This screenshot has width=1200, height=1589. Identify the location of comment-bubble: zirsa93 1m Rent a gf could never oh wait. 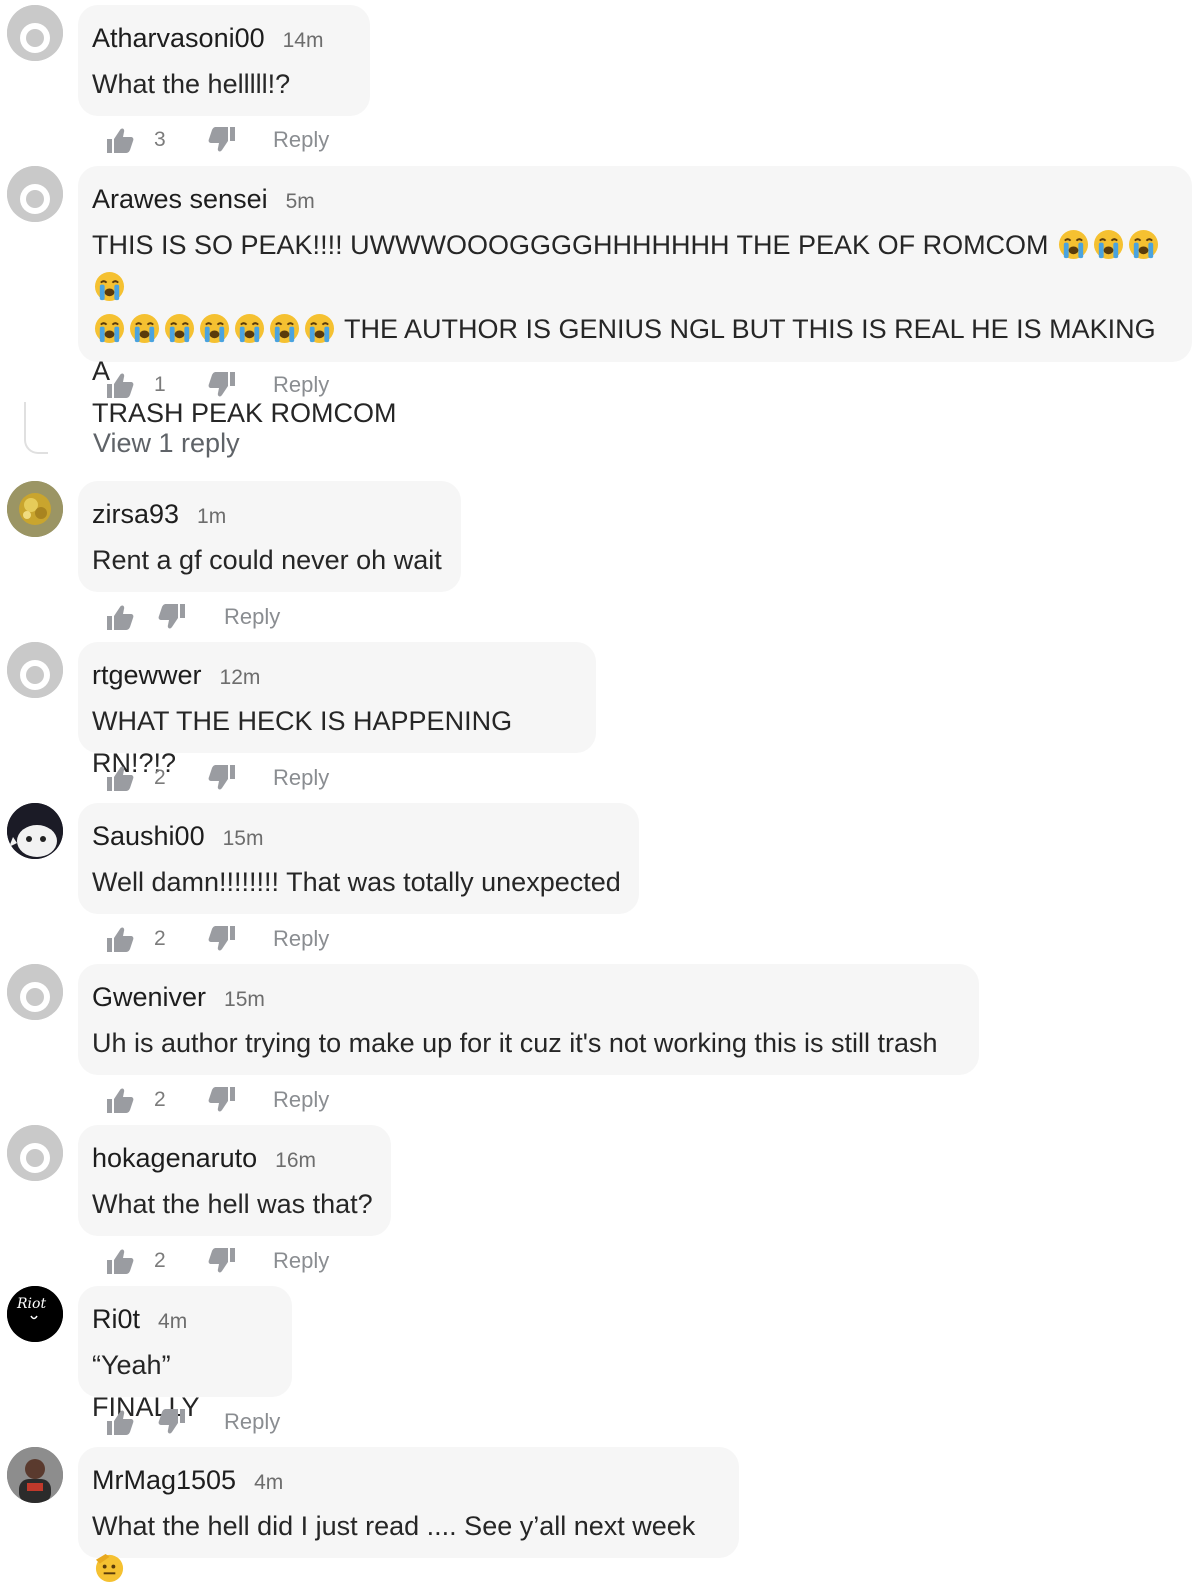
(269, 536).